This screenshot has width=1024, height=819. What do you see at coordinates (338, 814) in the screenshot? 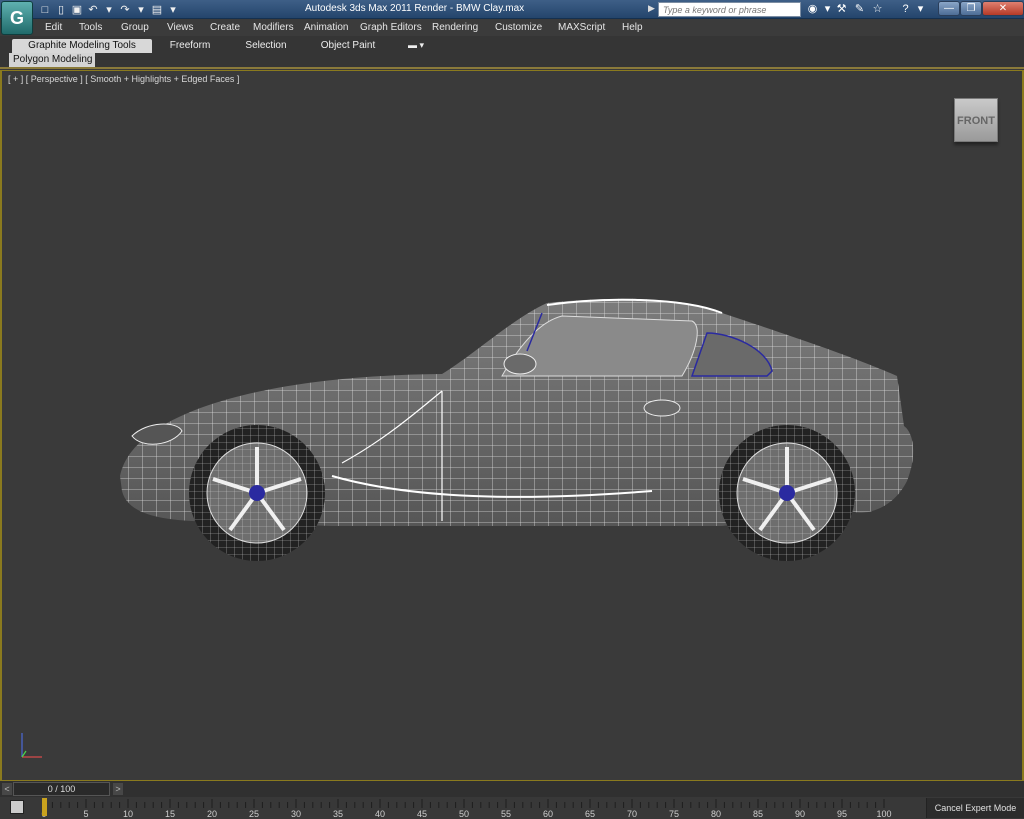
I see `track-tick-label: 35` at bounding box center [338, 814].